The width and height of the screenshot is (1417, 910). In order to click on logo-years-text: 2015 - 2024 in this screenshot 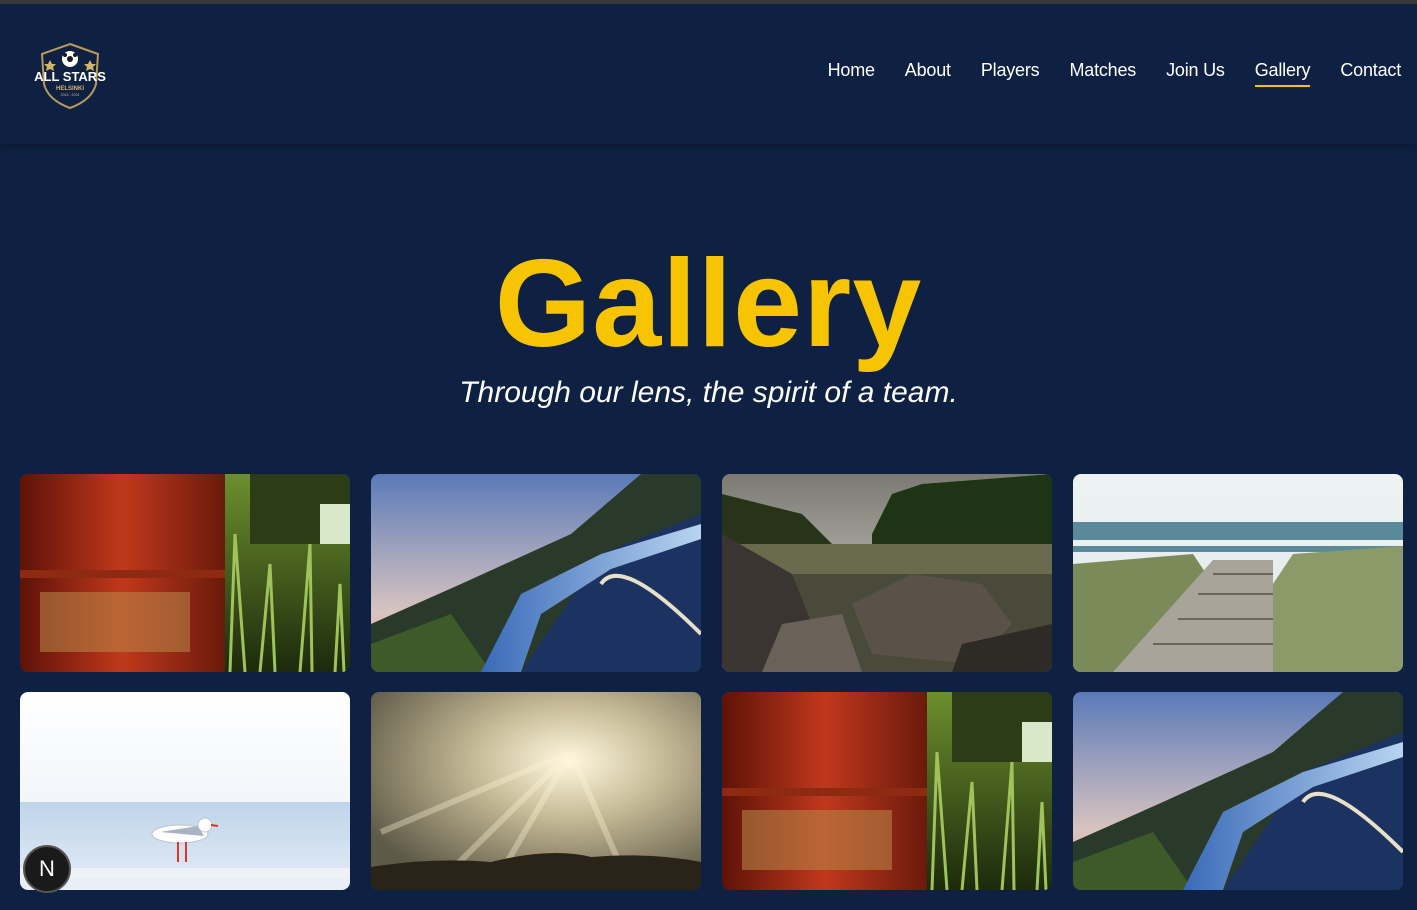, I will do `click(70, 95)`.